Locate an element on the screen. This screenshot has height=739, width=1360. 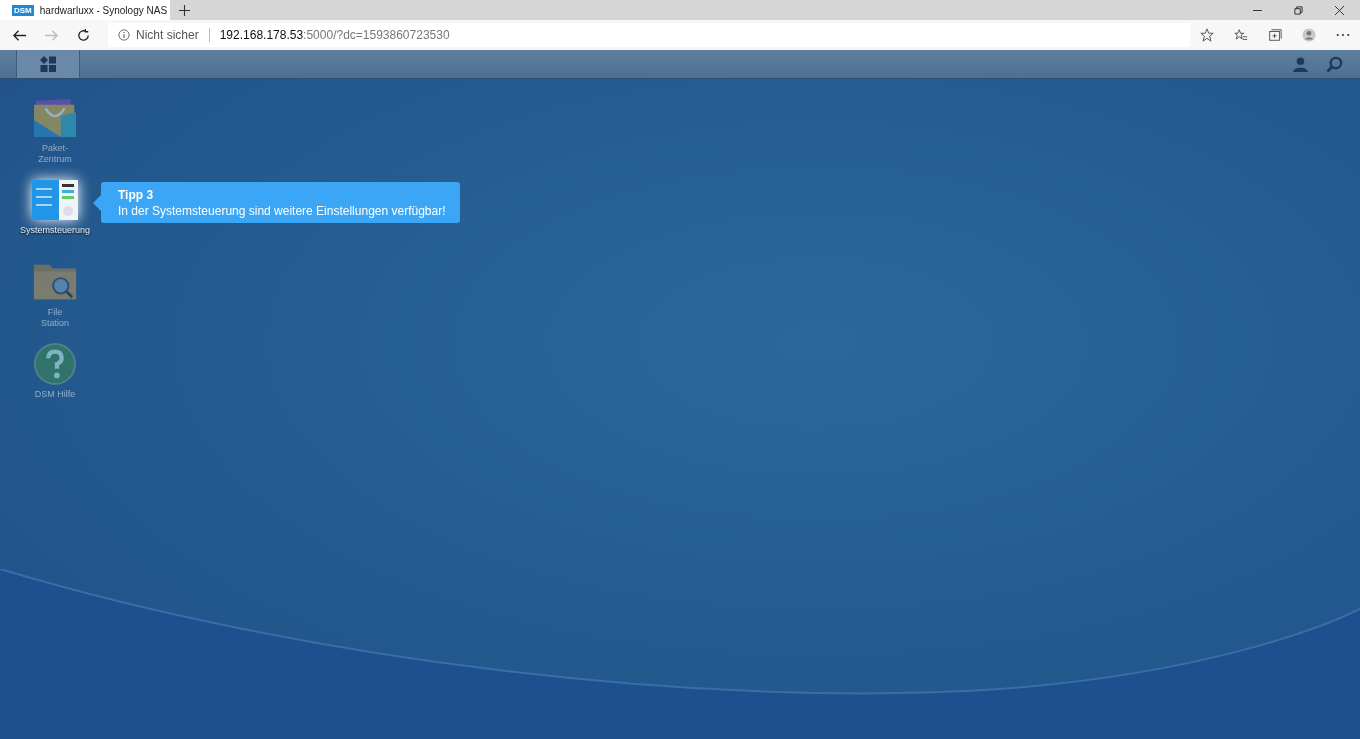
favicon-icon: DSM is located at coordinates (23, 10).